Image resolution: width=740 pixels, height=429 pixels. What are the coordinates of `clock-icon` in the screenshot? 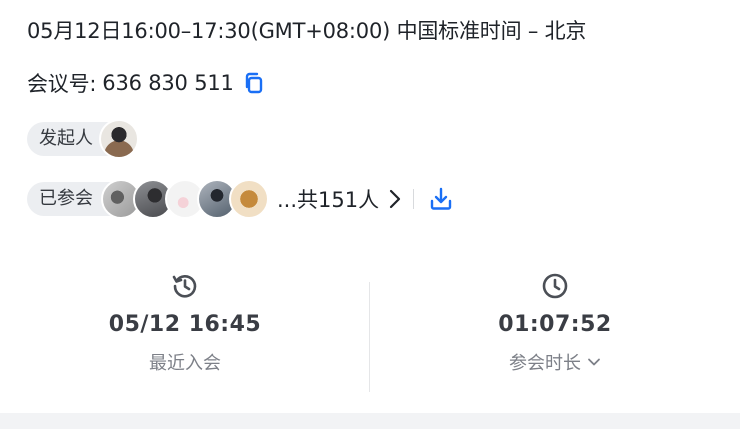 It's located at (555, 284).